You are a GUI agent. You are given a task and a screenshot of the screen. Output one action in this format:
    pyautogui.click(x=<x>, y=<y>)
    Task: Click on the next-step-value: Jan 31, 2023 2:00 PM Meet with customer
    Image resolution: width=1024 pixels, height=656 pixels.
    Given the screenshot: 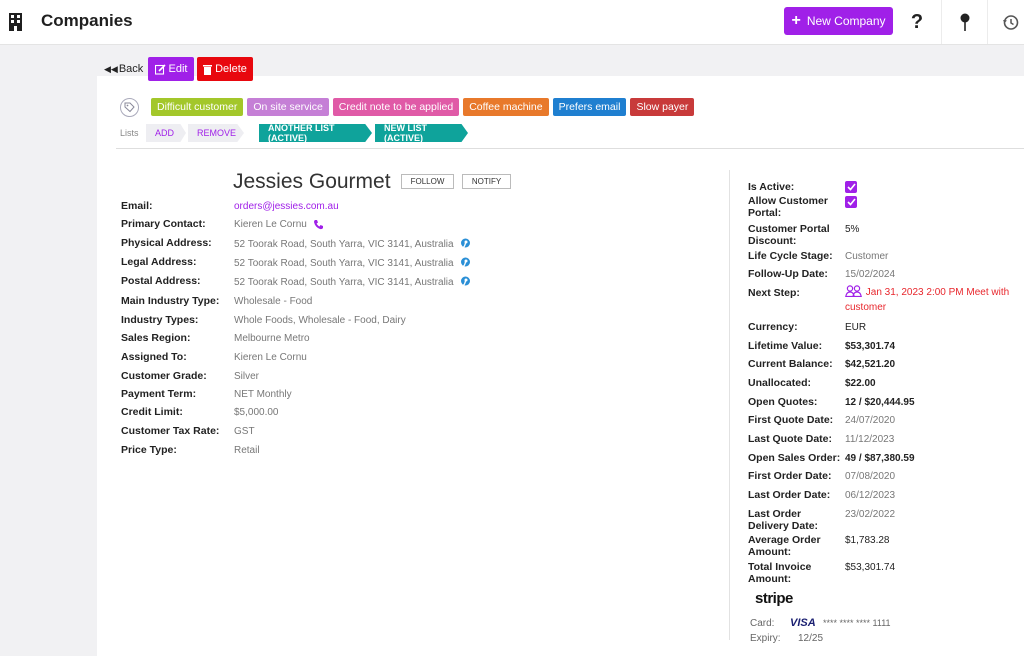 What is the action you would take?
    pyautogui.click(x=930, y=300)
    